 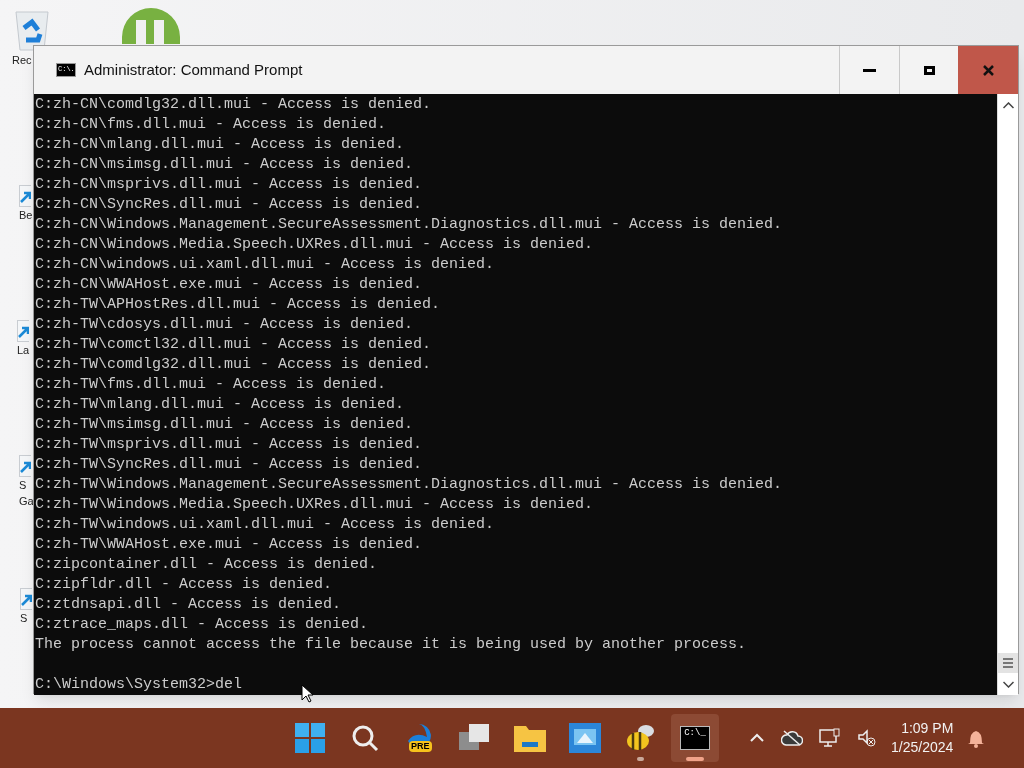 What do you see at coordinates (229, 445) in the screenshot?
I see `console-line: C:zh-TW\msprivs.dll.mui - Access is denied.` at bounding box center [229, 445].